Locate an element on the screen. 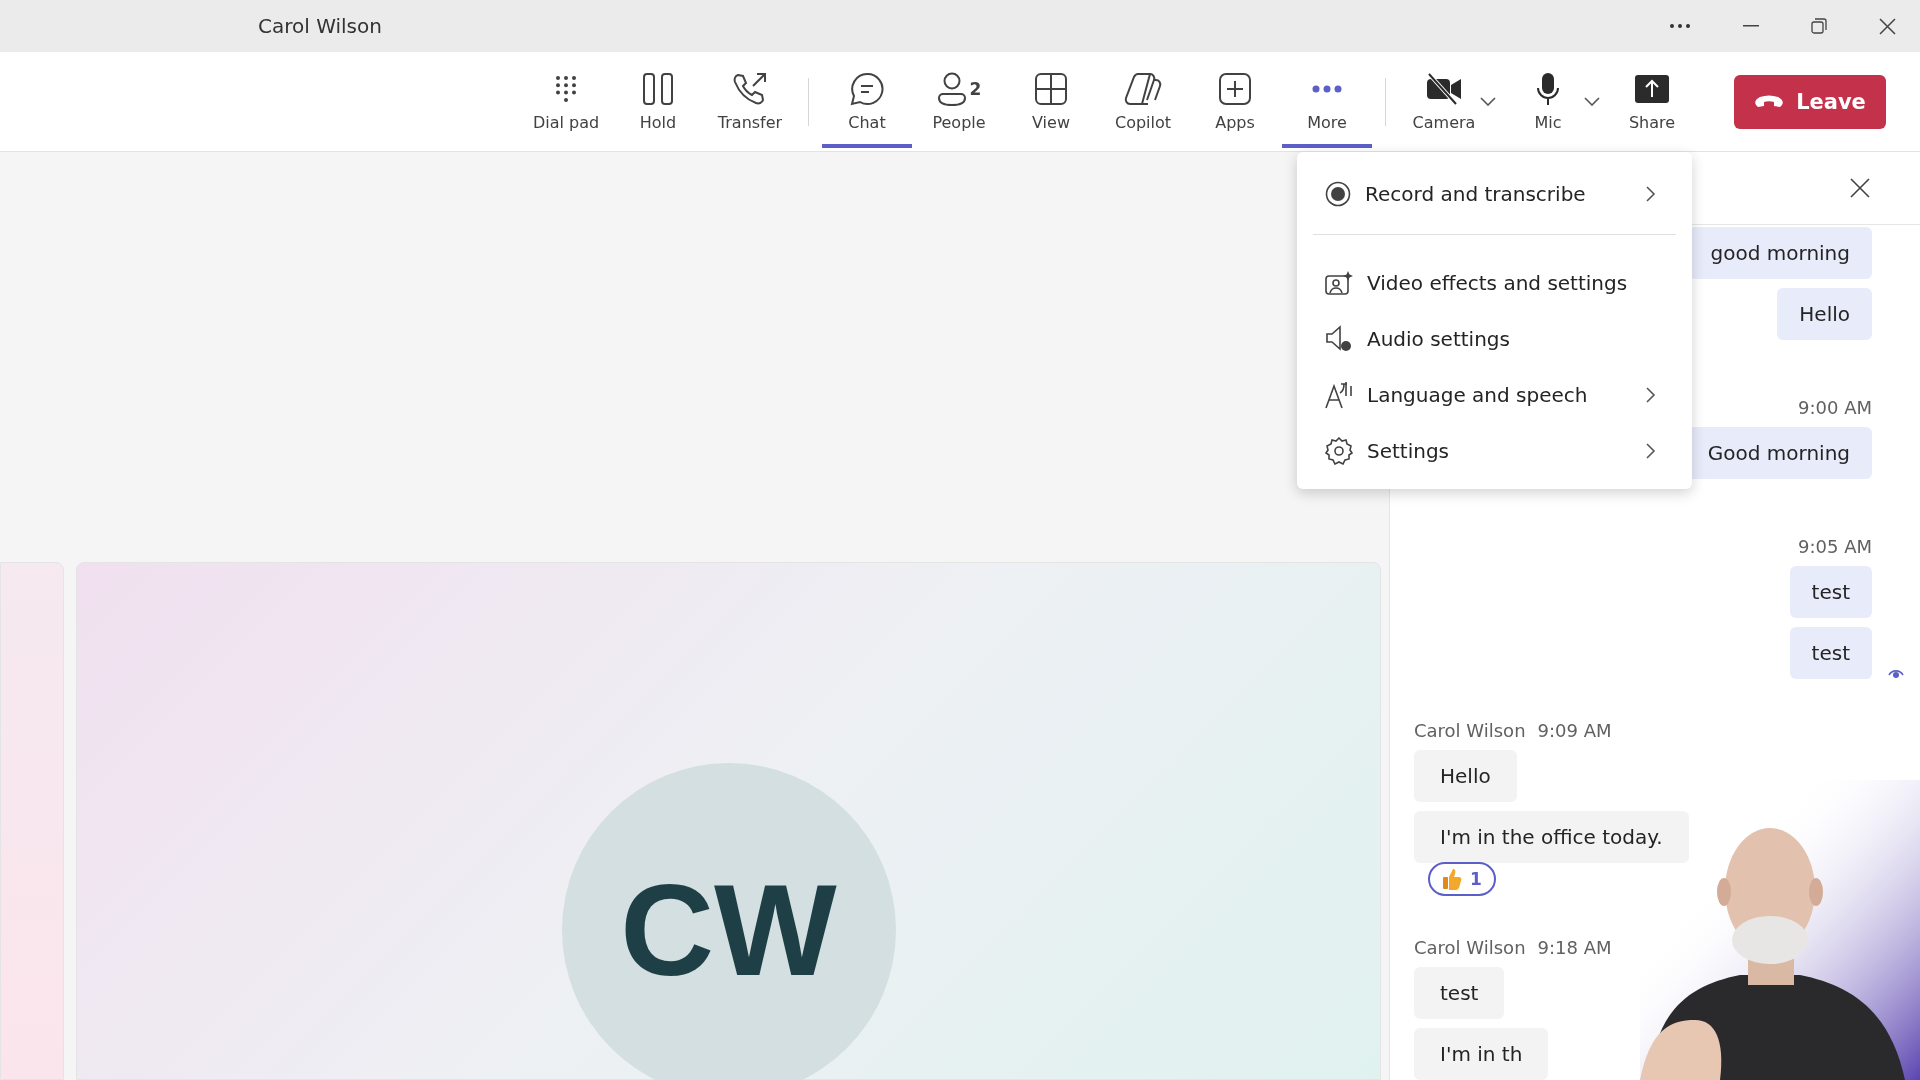 The image size is (1920, 1080). plus-square-icon is located at coordinates (1235, 89).